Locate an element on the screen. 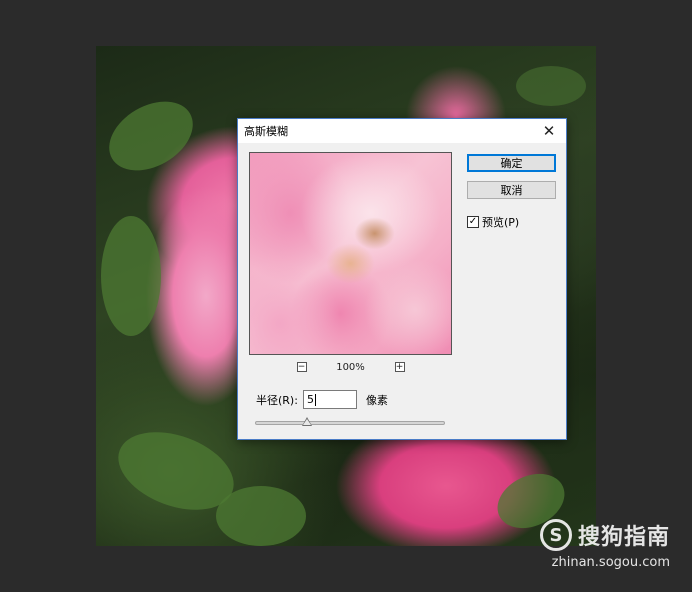 The height and width of the screenshot is (592, 692). zoom-level: 100% is located at coordinates (350, 367).